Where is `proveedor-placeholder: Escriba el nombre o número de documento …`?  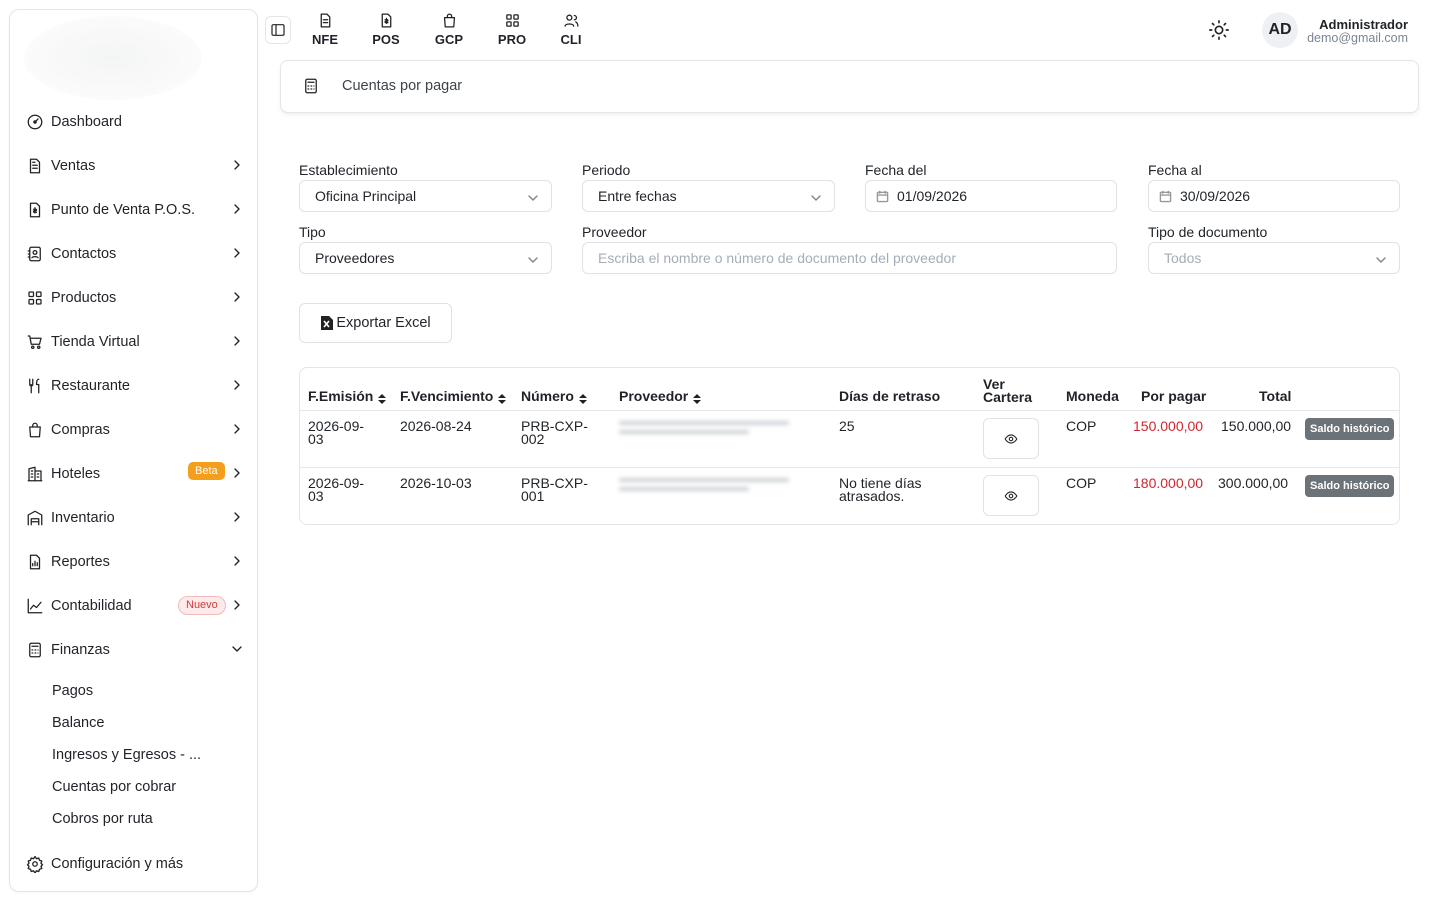 proveedor-placeholder: Escriba el nombre o número de documento … is located at coordinates (777, 258).